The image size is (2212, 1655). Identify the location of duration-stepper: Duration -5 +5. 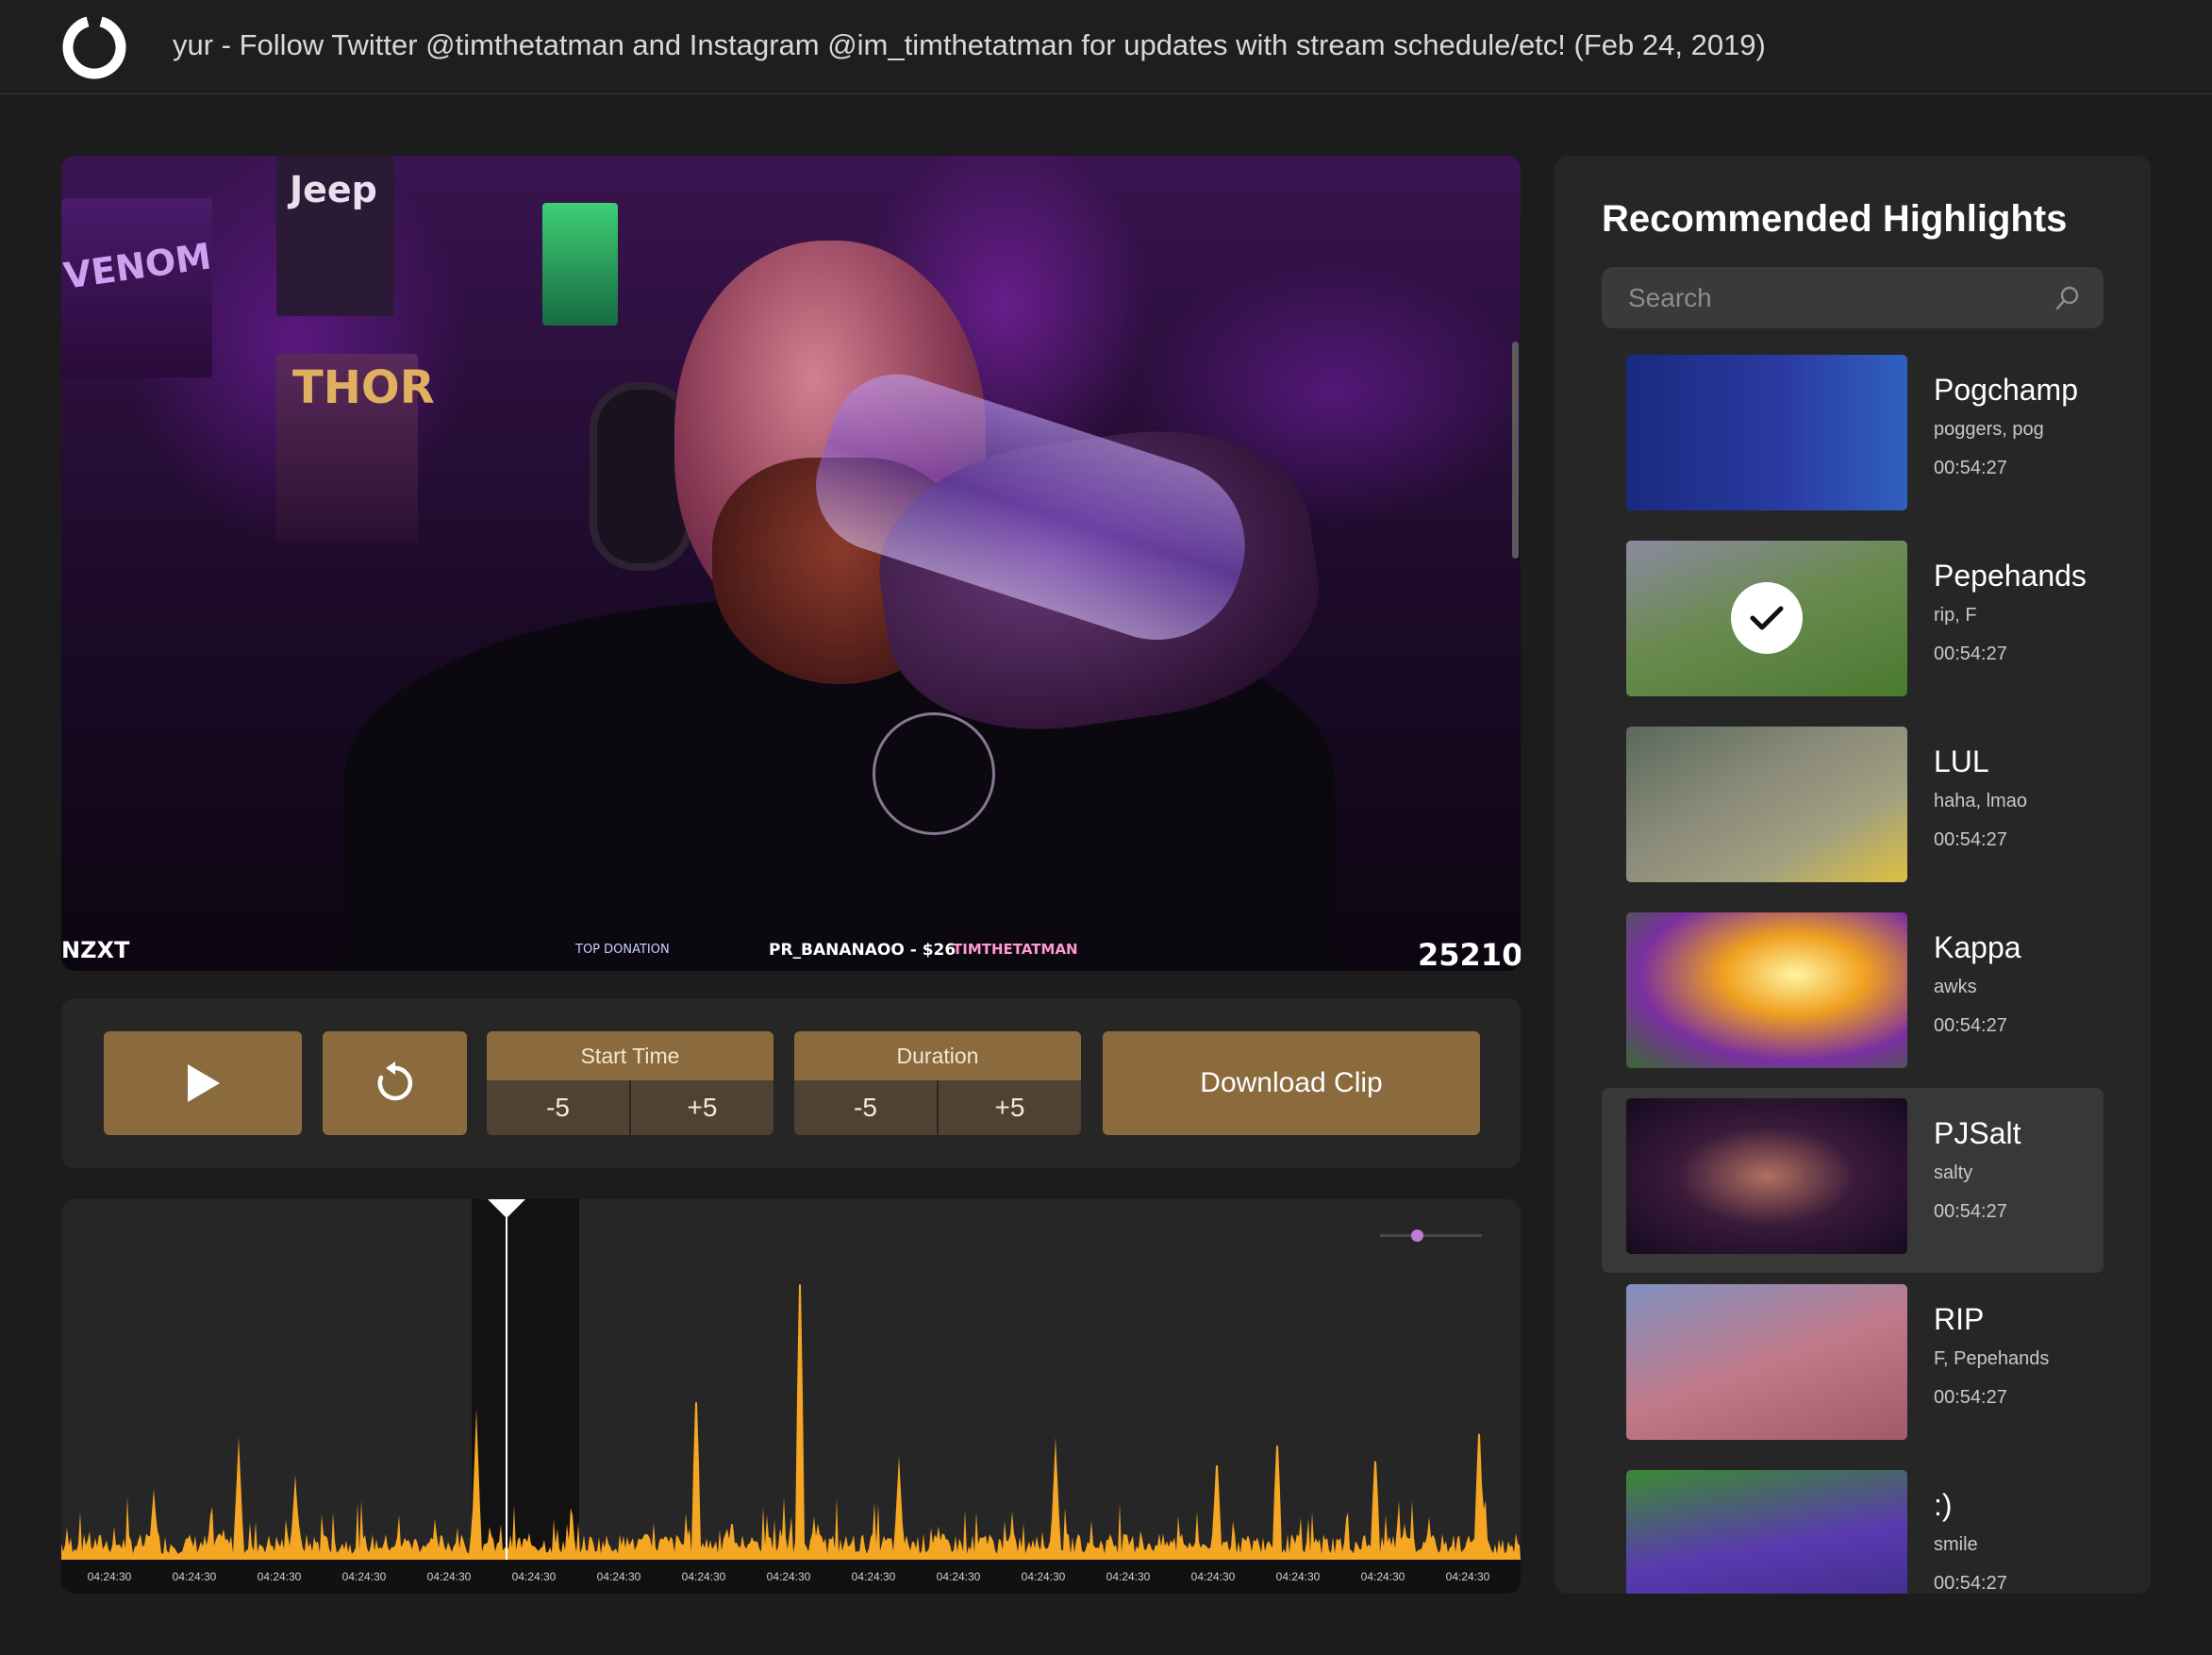
(938, 1083).